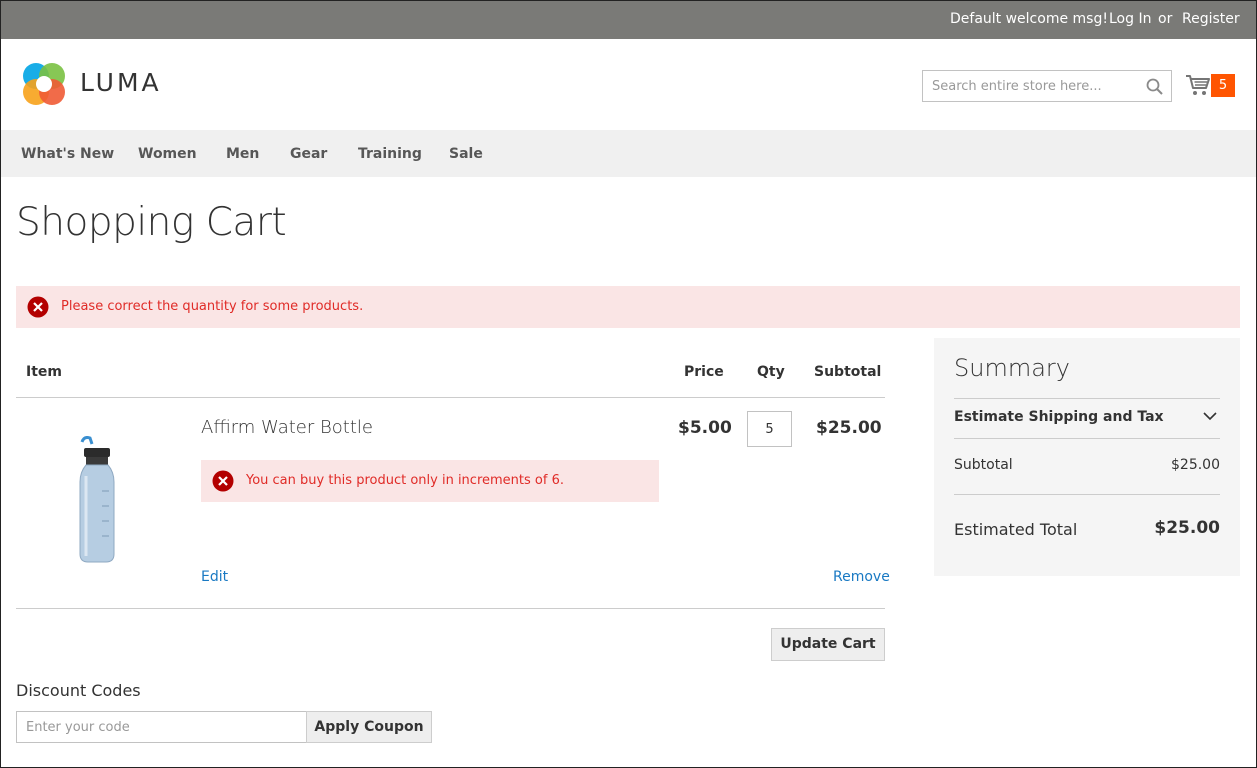 Image resolution: width=1257 pixels, height=768 pixels. Describe the element at coordinates (1059, 417) in the screenshot. I see `estimate-shipping-toggle: Estimate Shipping and Tax` at that location.